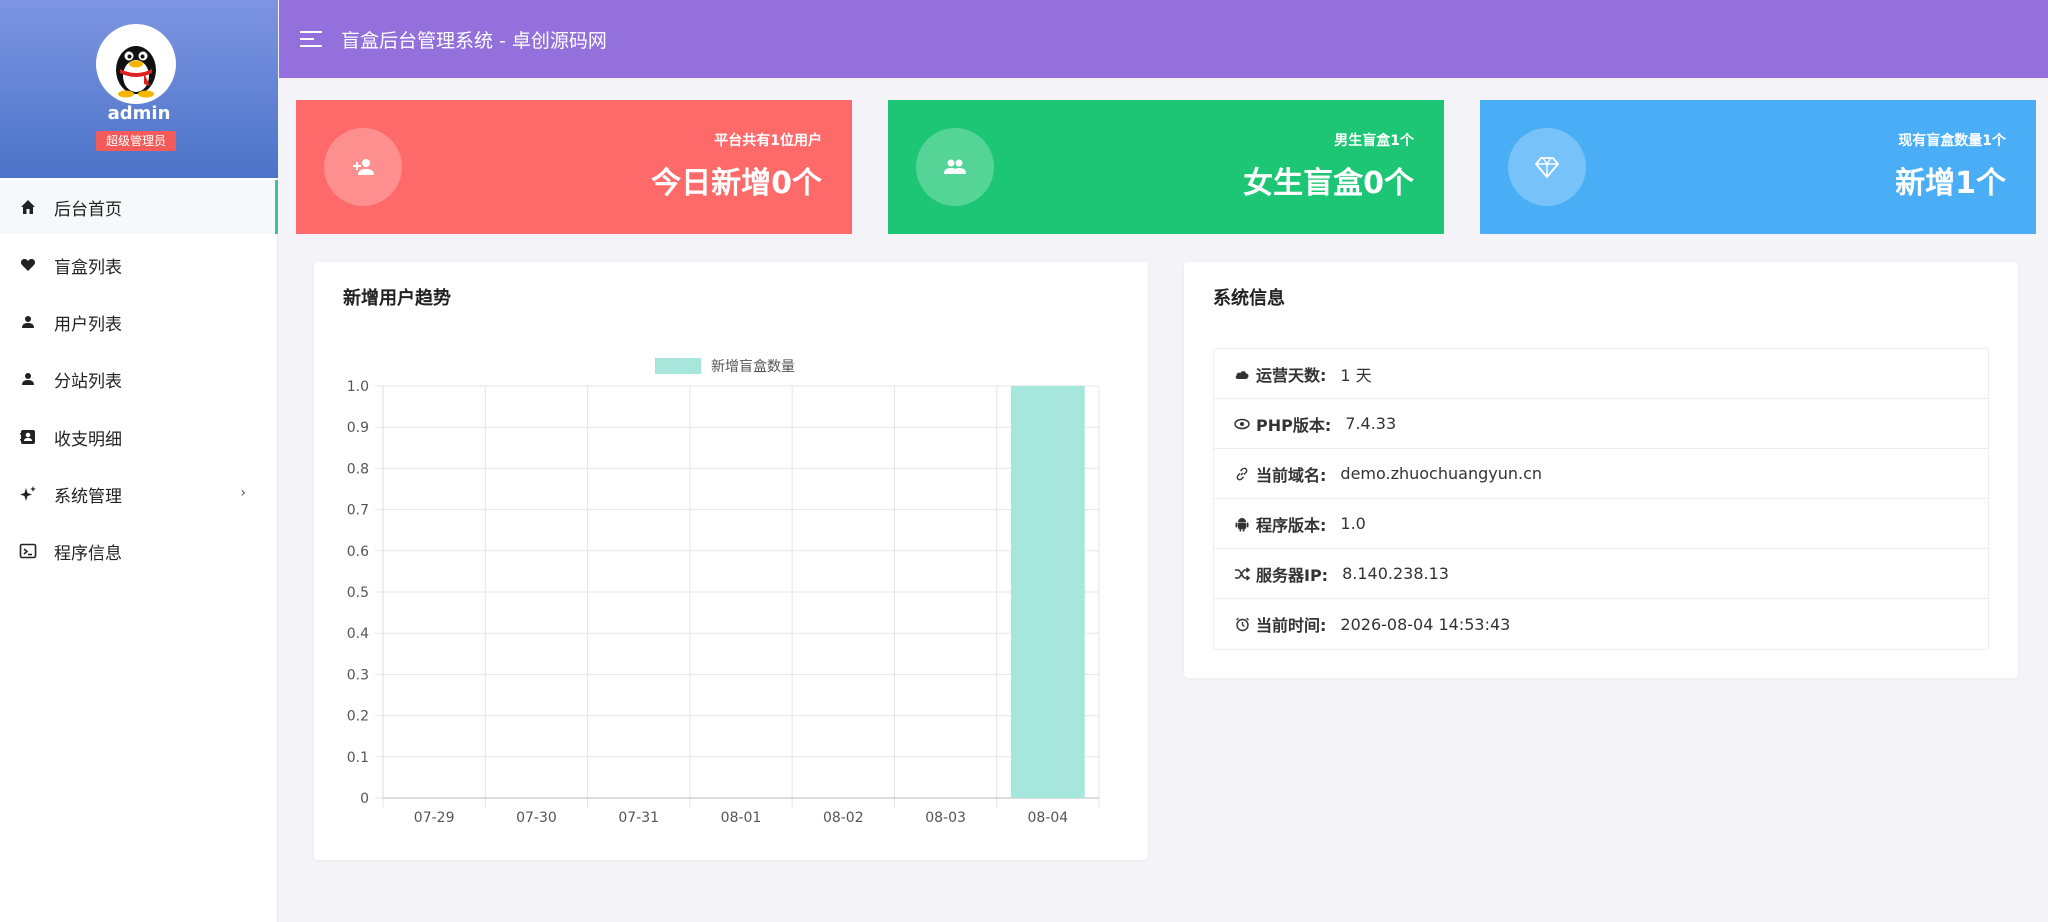 Image resolution: width=2048 pixels, height=922 pixels. What do you see at coordinates (741, 818) in the screenshot?
I see `x-tick-label: 08-01` at bounding box center [741, 818].